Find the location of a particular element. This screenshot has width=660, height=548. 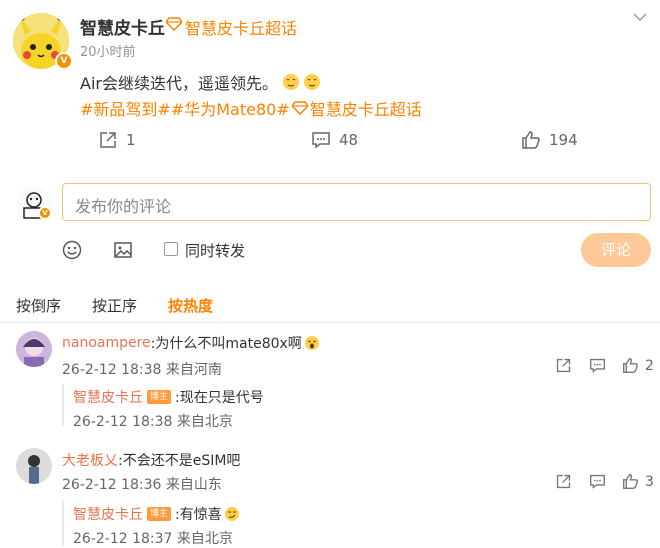

like-count: 194 is located at coordinates (563, 140).